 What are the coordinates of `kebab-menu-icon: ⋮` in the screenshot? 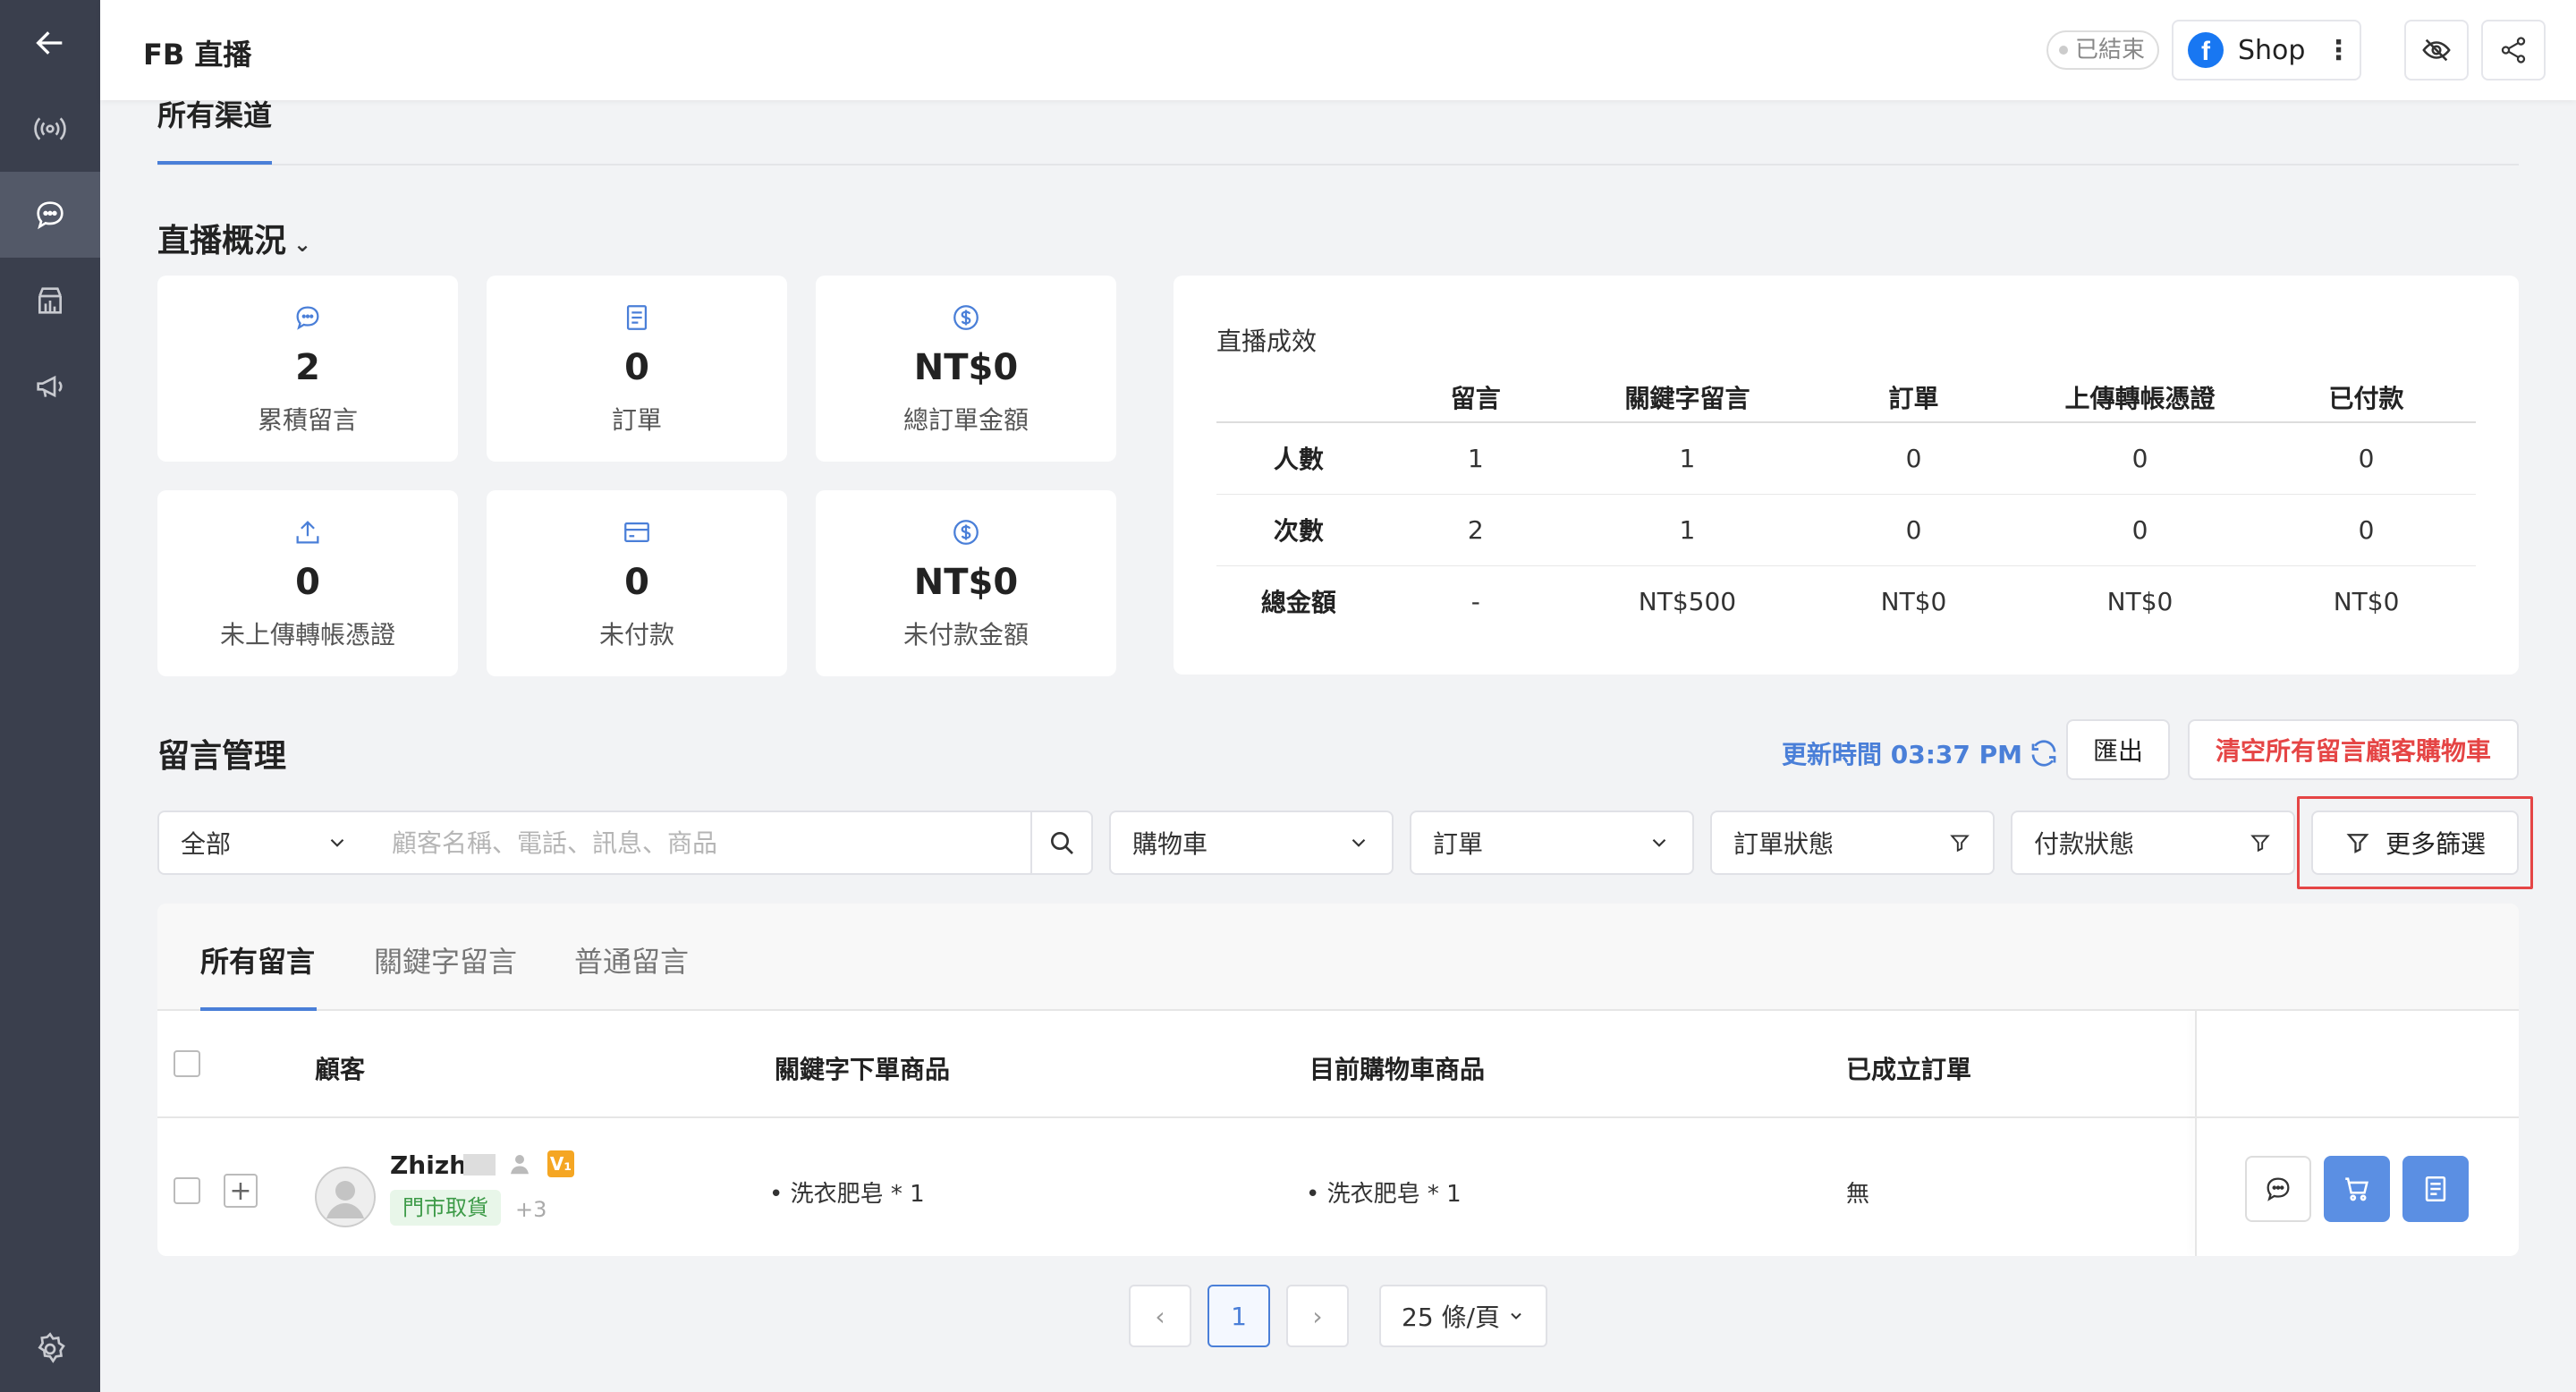 It's located at (2338, 50).